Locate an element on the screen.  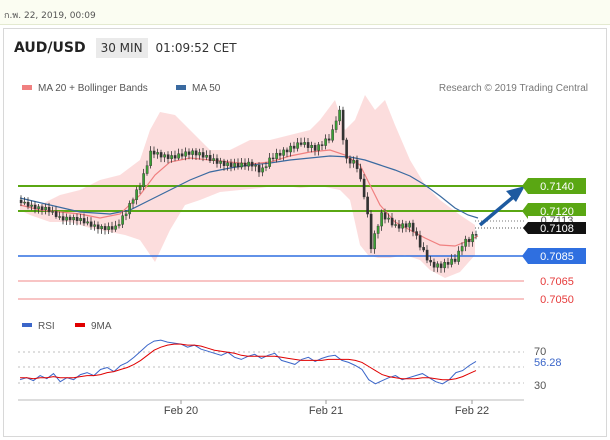
price-label-text: 0.7108 is located at coordinates (557, 229).